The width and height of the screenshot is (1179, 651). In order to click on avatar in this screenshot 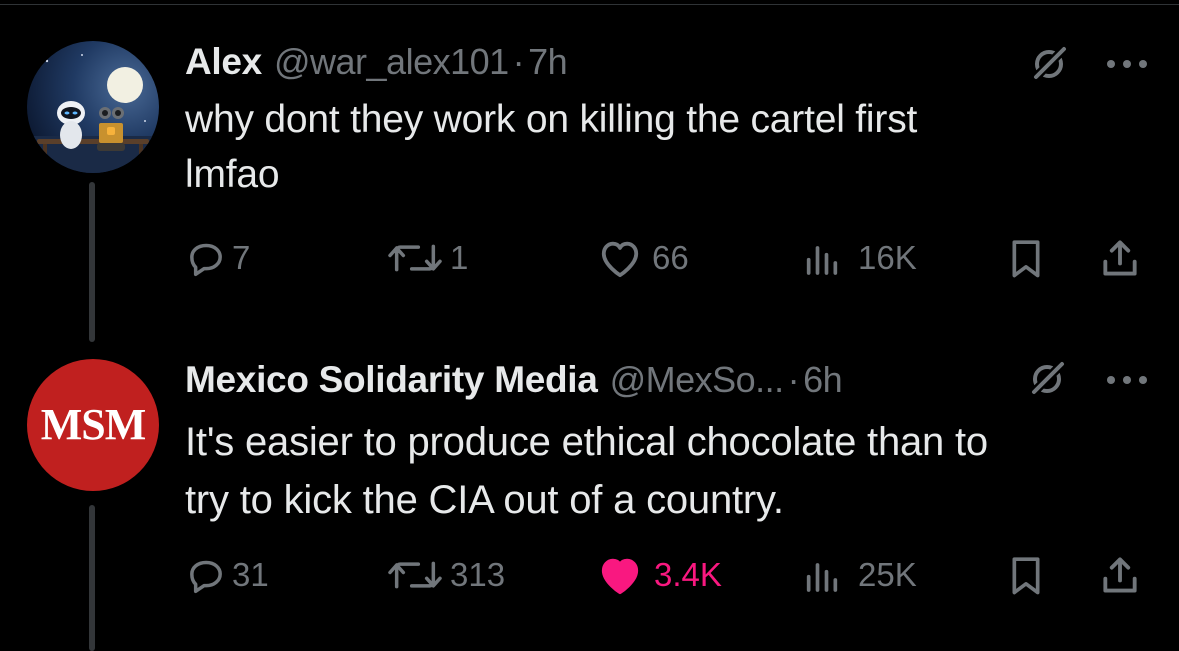, I will do `click(93, 107)`.